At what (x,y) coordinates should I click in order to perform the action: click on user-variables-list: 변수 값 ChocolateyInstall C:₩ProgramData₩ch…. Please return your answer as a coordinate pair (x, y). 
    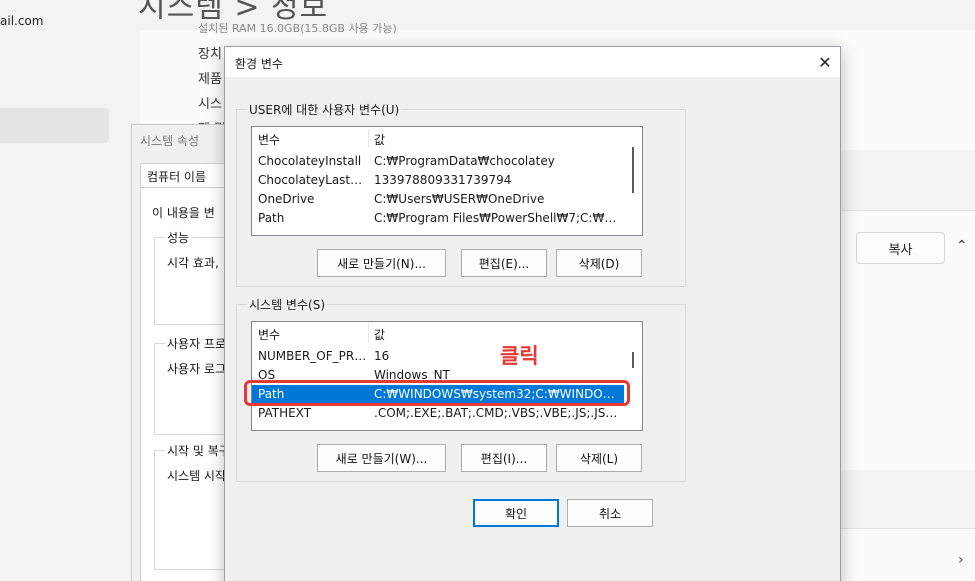
    Looking at the image, I should click on (447, 181).